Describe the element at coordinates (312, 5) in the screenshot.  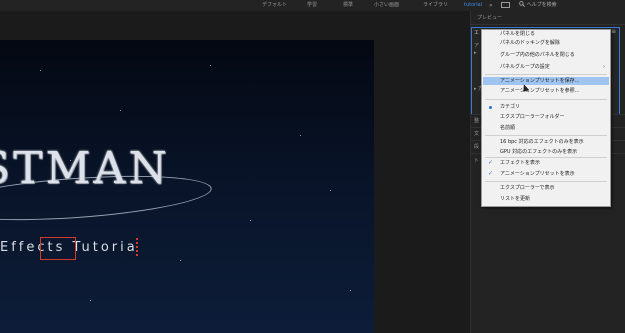
I see `workspace-learn: 学習` at that location.